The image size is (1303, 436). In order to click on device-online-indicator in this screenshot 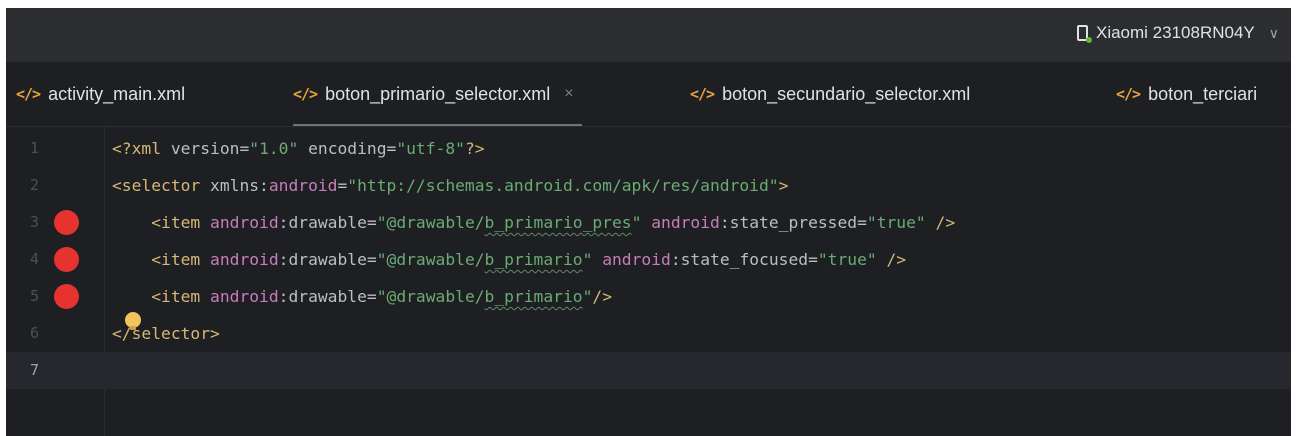, I will do `click(1088, 40)`.